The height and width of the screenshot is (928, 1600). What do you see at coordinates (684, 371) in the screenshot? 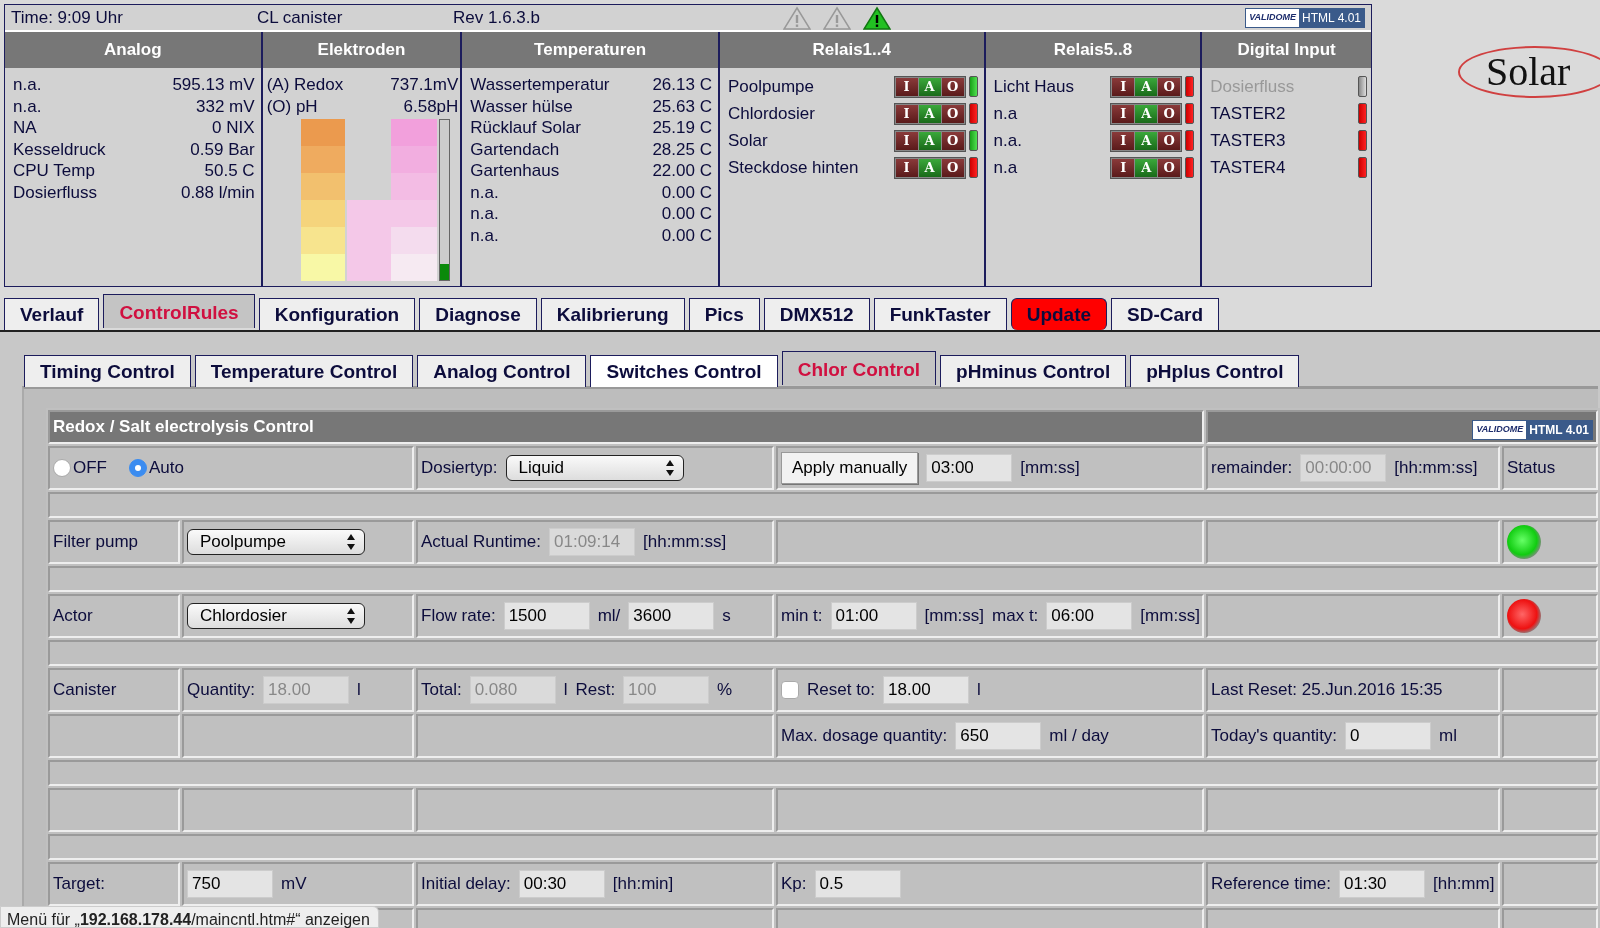
I see `sub-tab: Switches Control` at bounding box center [684, 371].